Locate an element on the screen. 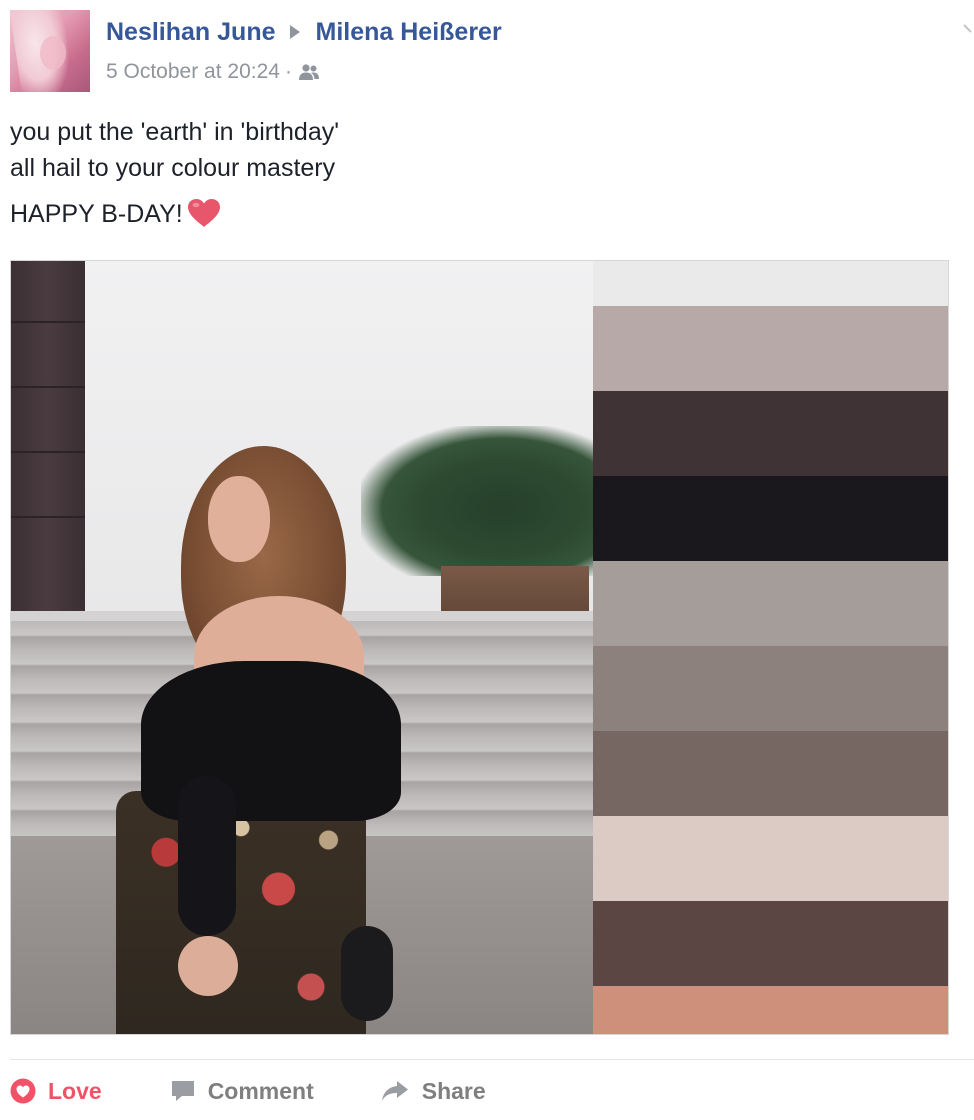  divider is located at coordinates (492, 1059).